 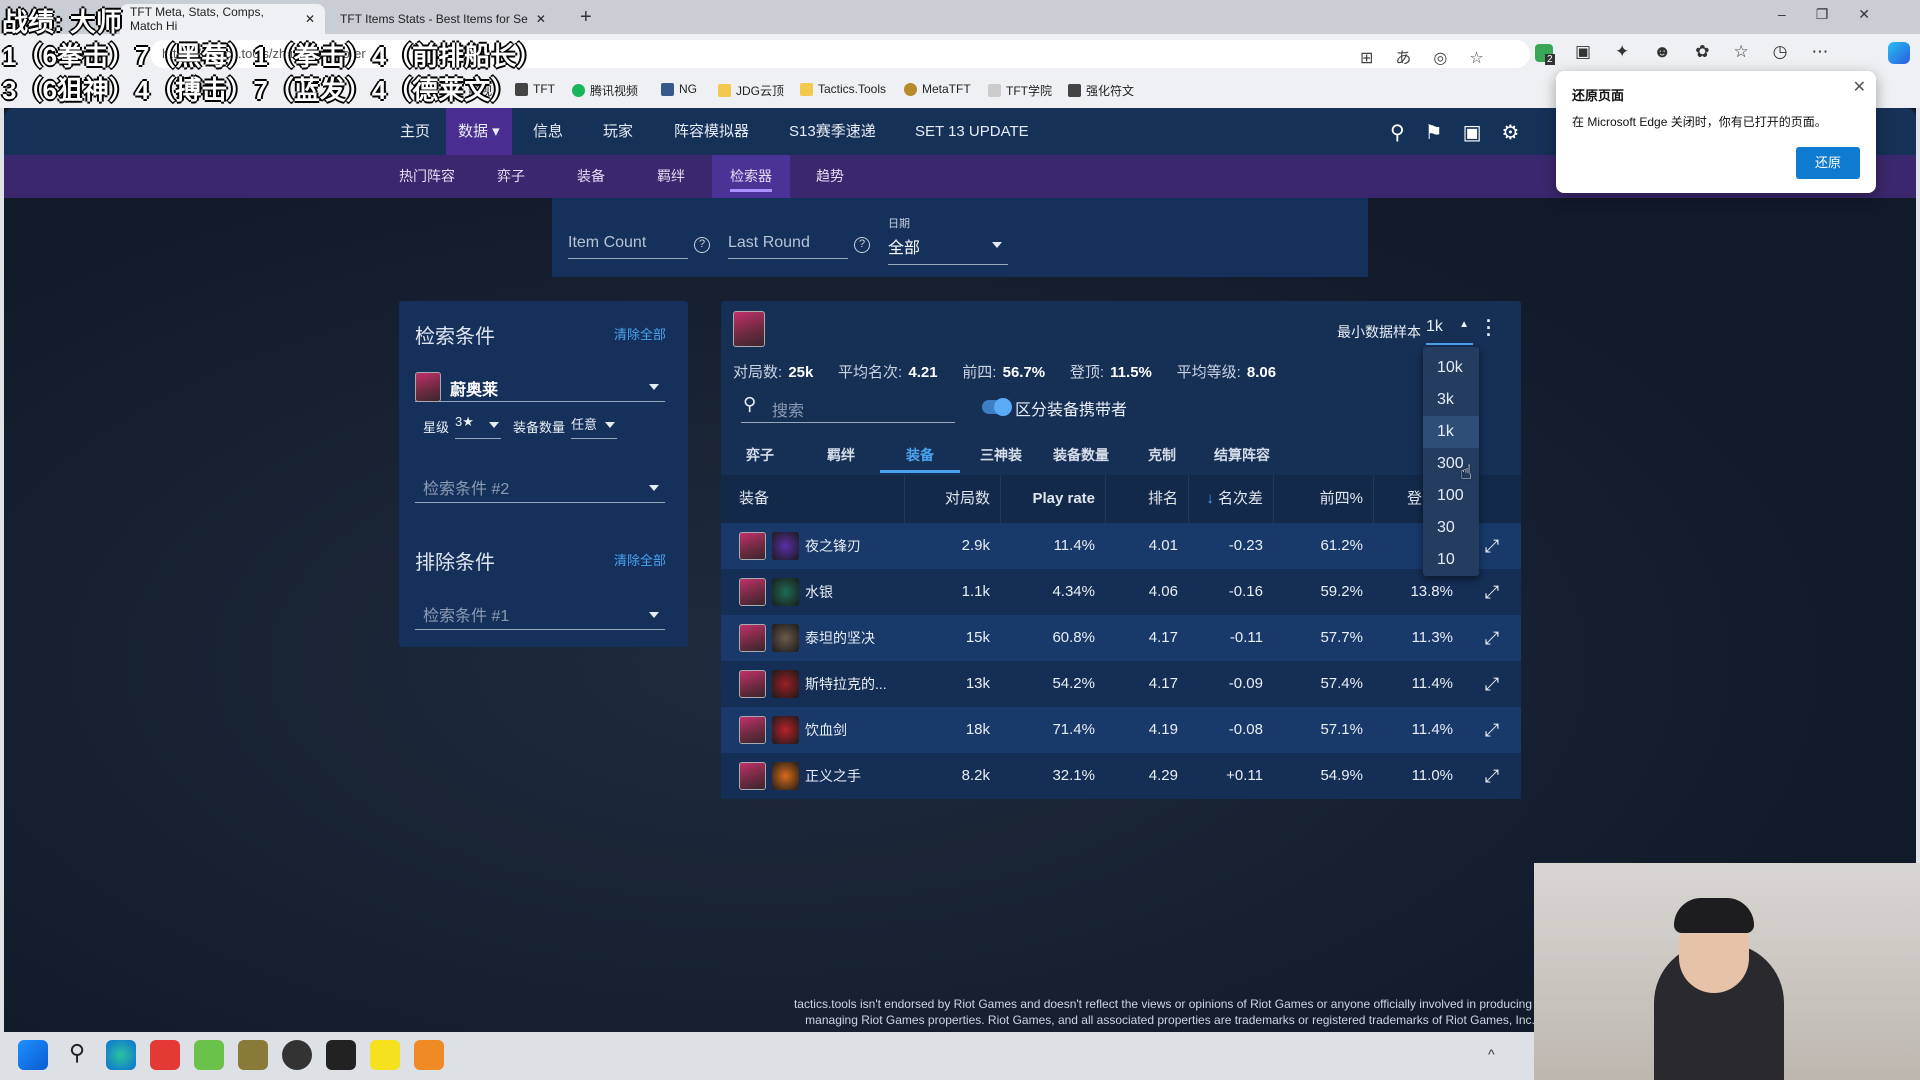 What do you see at coordinates (1323, 499) in the screenshot?
I see `col-top4: 前四%` at bounding box center [1323, 499].